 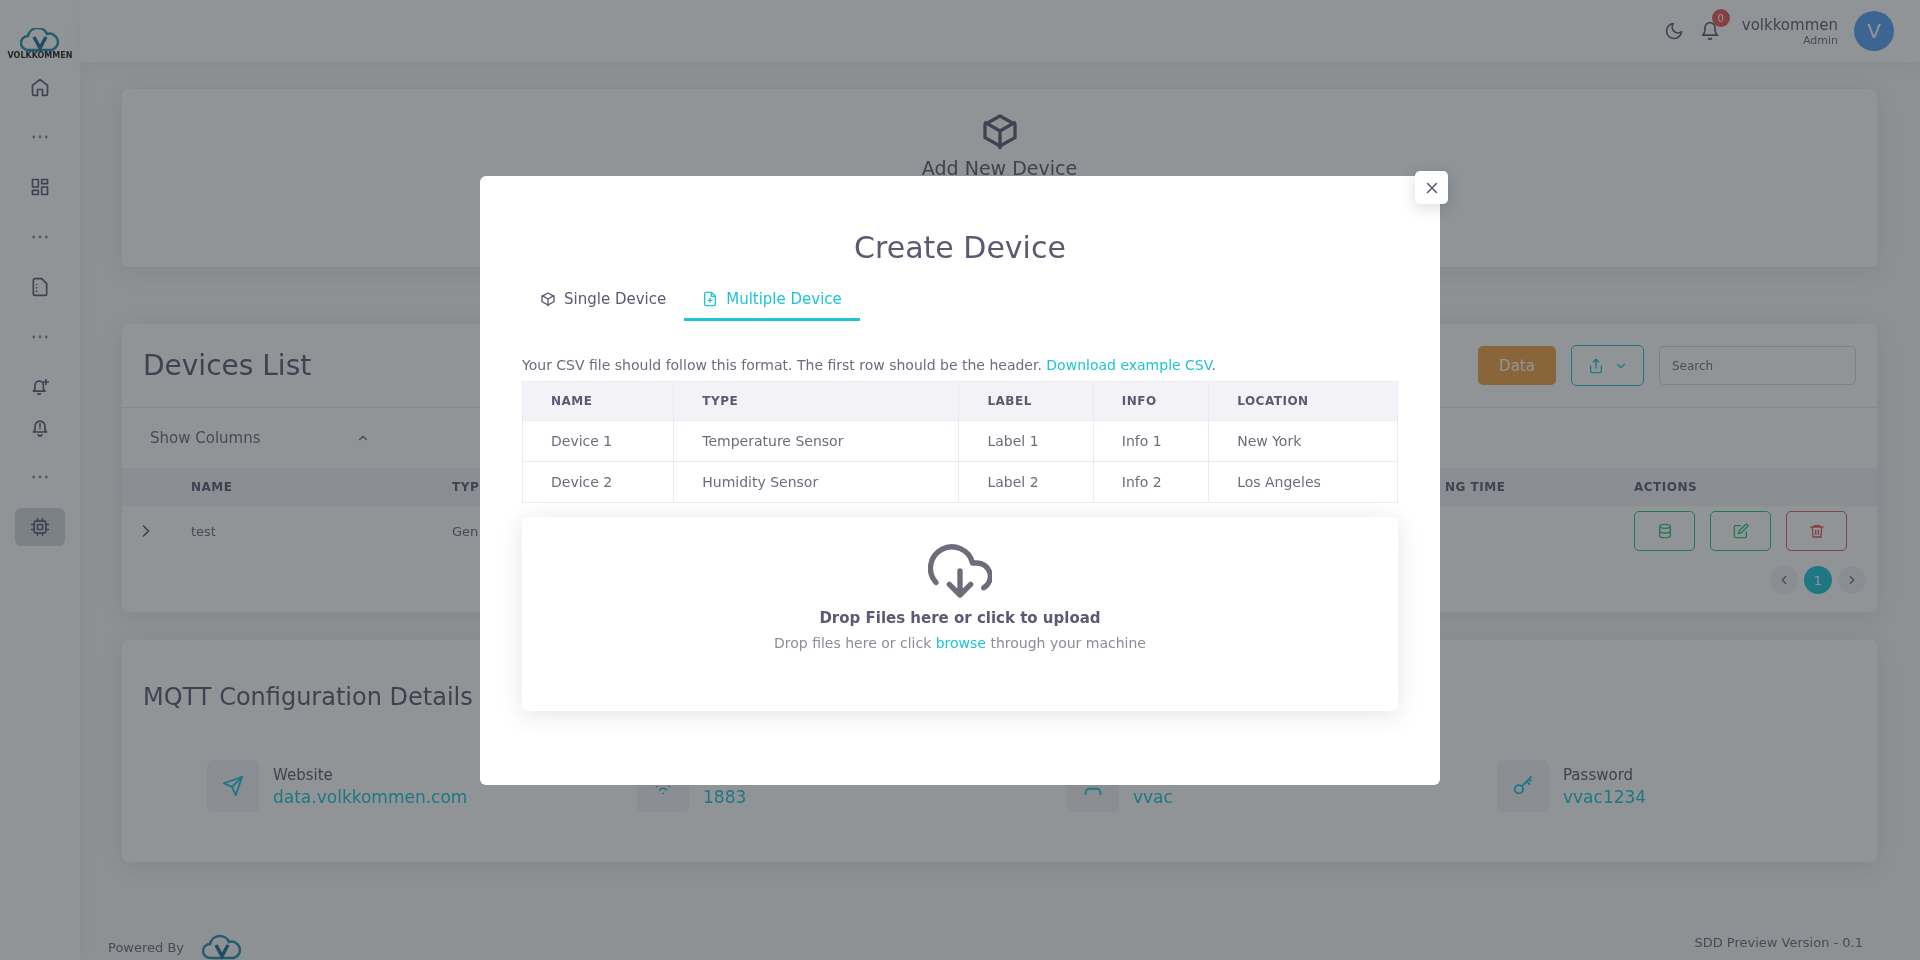 I want to click on table-cell: Info 2, so click(x=1151, y=482).